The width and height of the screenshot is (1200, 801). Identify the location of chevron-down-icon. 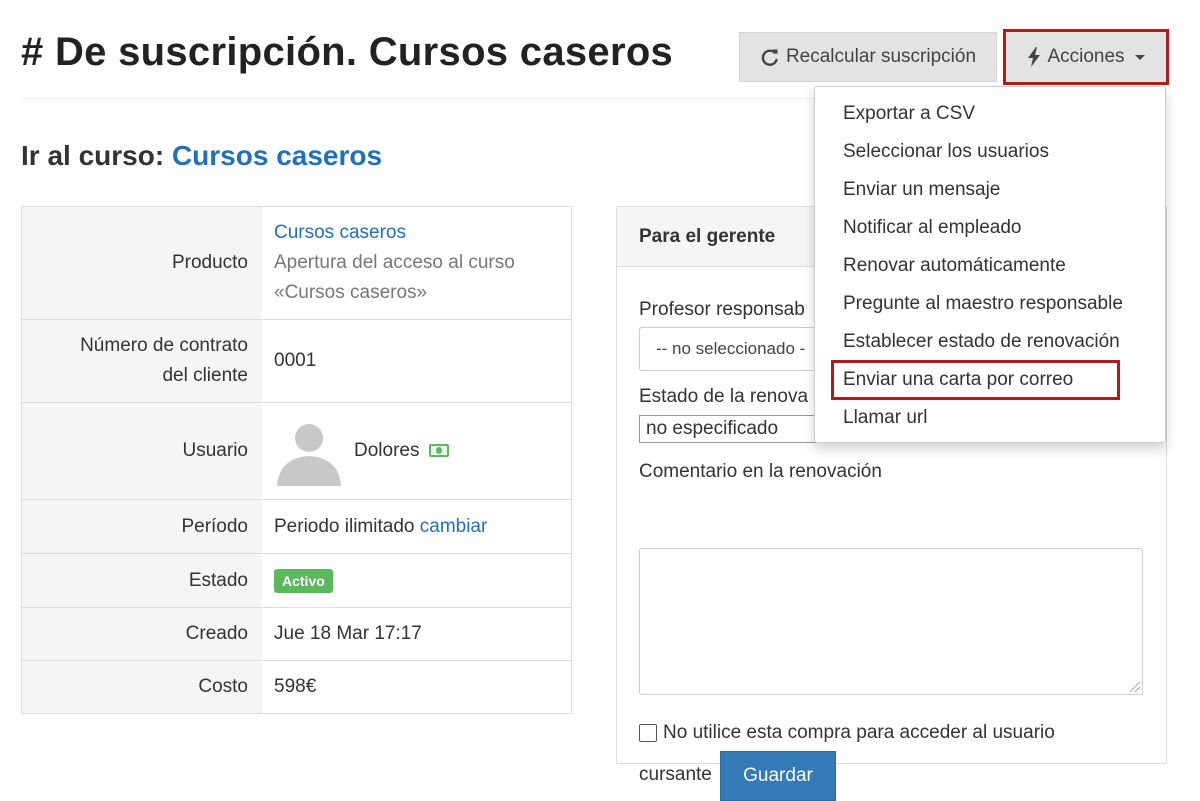
(1139, 57).